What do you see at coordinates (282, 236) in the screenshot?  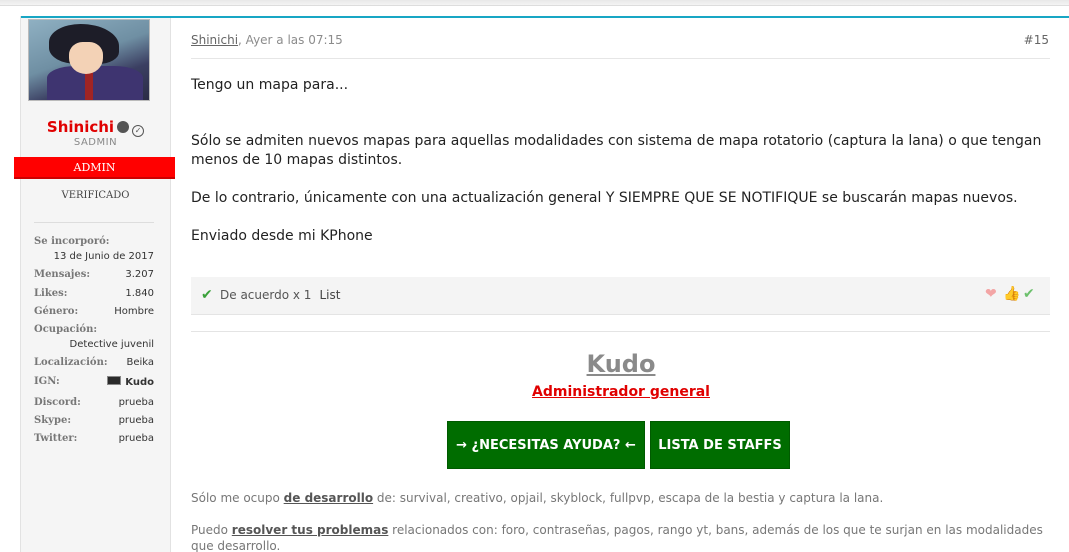 I see `post-paragraph-3: Enviado desde mi KPhone` at bounding box center [282, 236].